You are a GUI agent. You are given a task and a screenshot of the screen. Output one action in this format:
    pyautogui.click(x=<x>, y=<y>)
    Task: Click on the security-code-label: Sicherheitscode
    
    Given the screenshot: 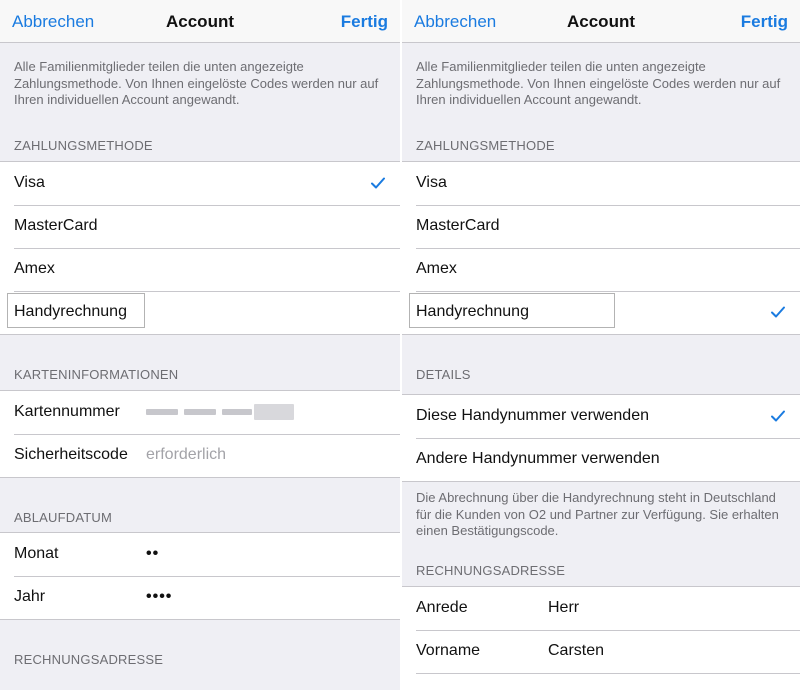 What is the action you would take?
    pyautogui.click(x=71, y=454)
    